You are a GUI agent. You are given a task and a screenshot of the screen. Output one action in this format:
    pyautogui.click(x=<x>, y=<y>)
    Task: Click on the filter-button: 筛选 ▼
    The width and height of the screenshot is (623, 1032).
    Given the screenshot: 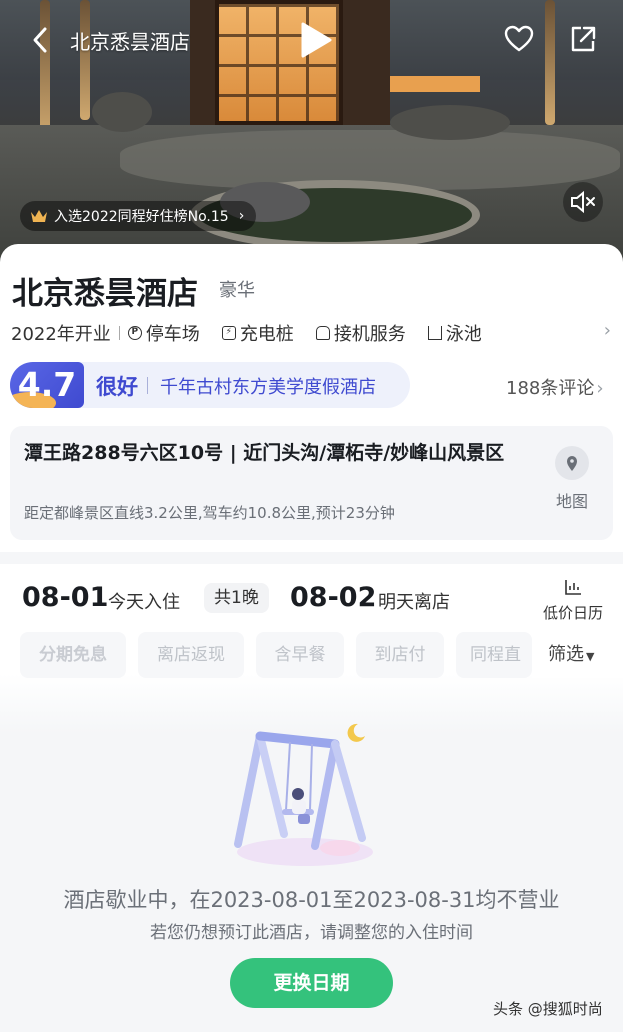 What is the action you would take?
    pyautogui.click(x=577, y=655)
    